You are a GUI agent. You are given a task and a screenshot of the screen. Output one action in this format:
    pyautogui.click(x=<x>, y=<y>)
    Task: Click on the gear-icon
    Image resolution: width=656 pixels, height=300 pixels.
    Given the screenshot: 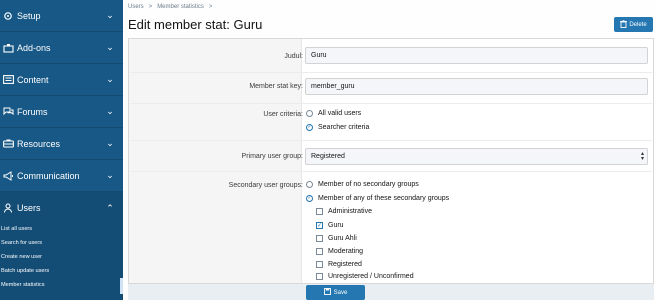 What is the action you would take?
    pyautogui.click(x=8, y=16)
    